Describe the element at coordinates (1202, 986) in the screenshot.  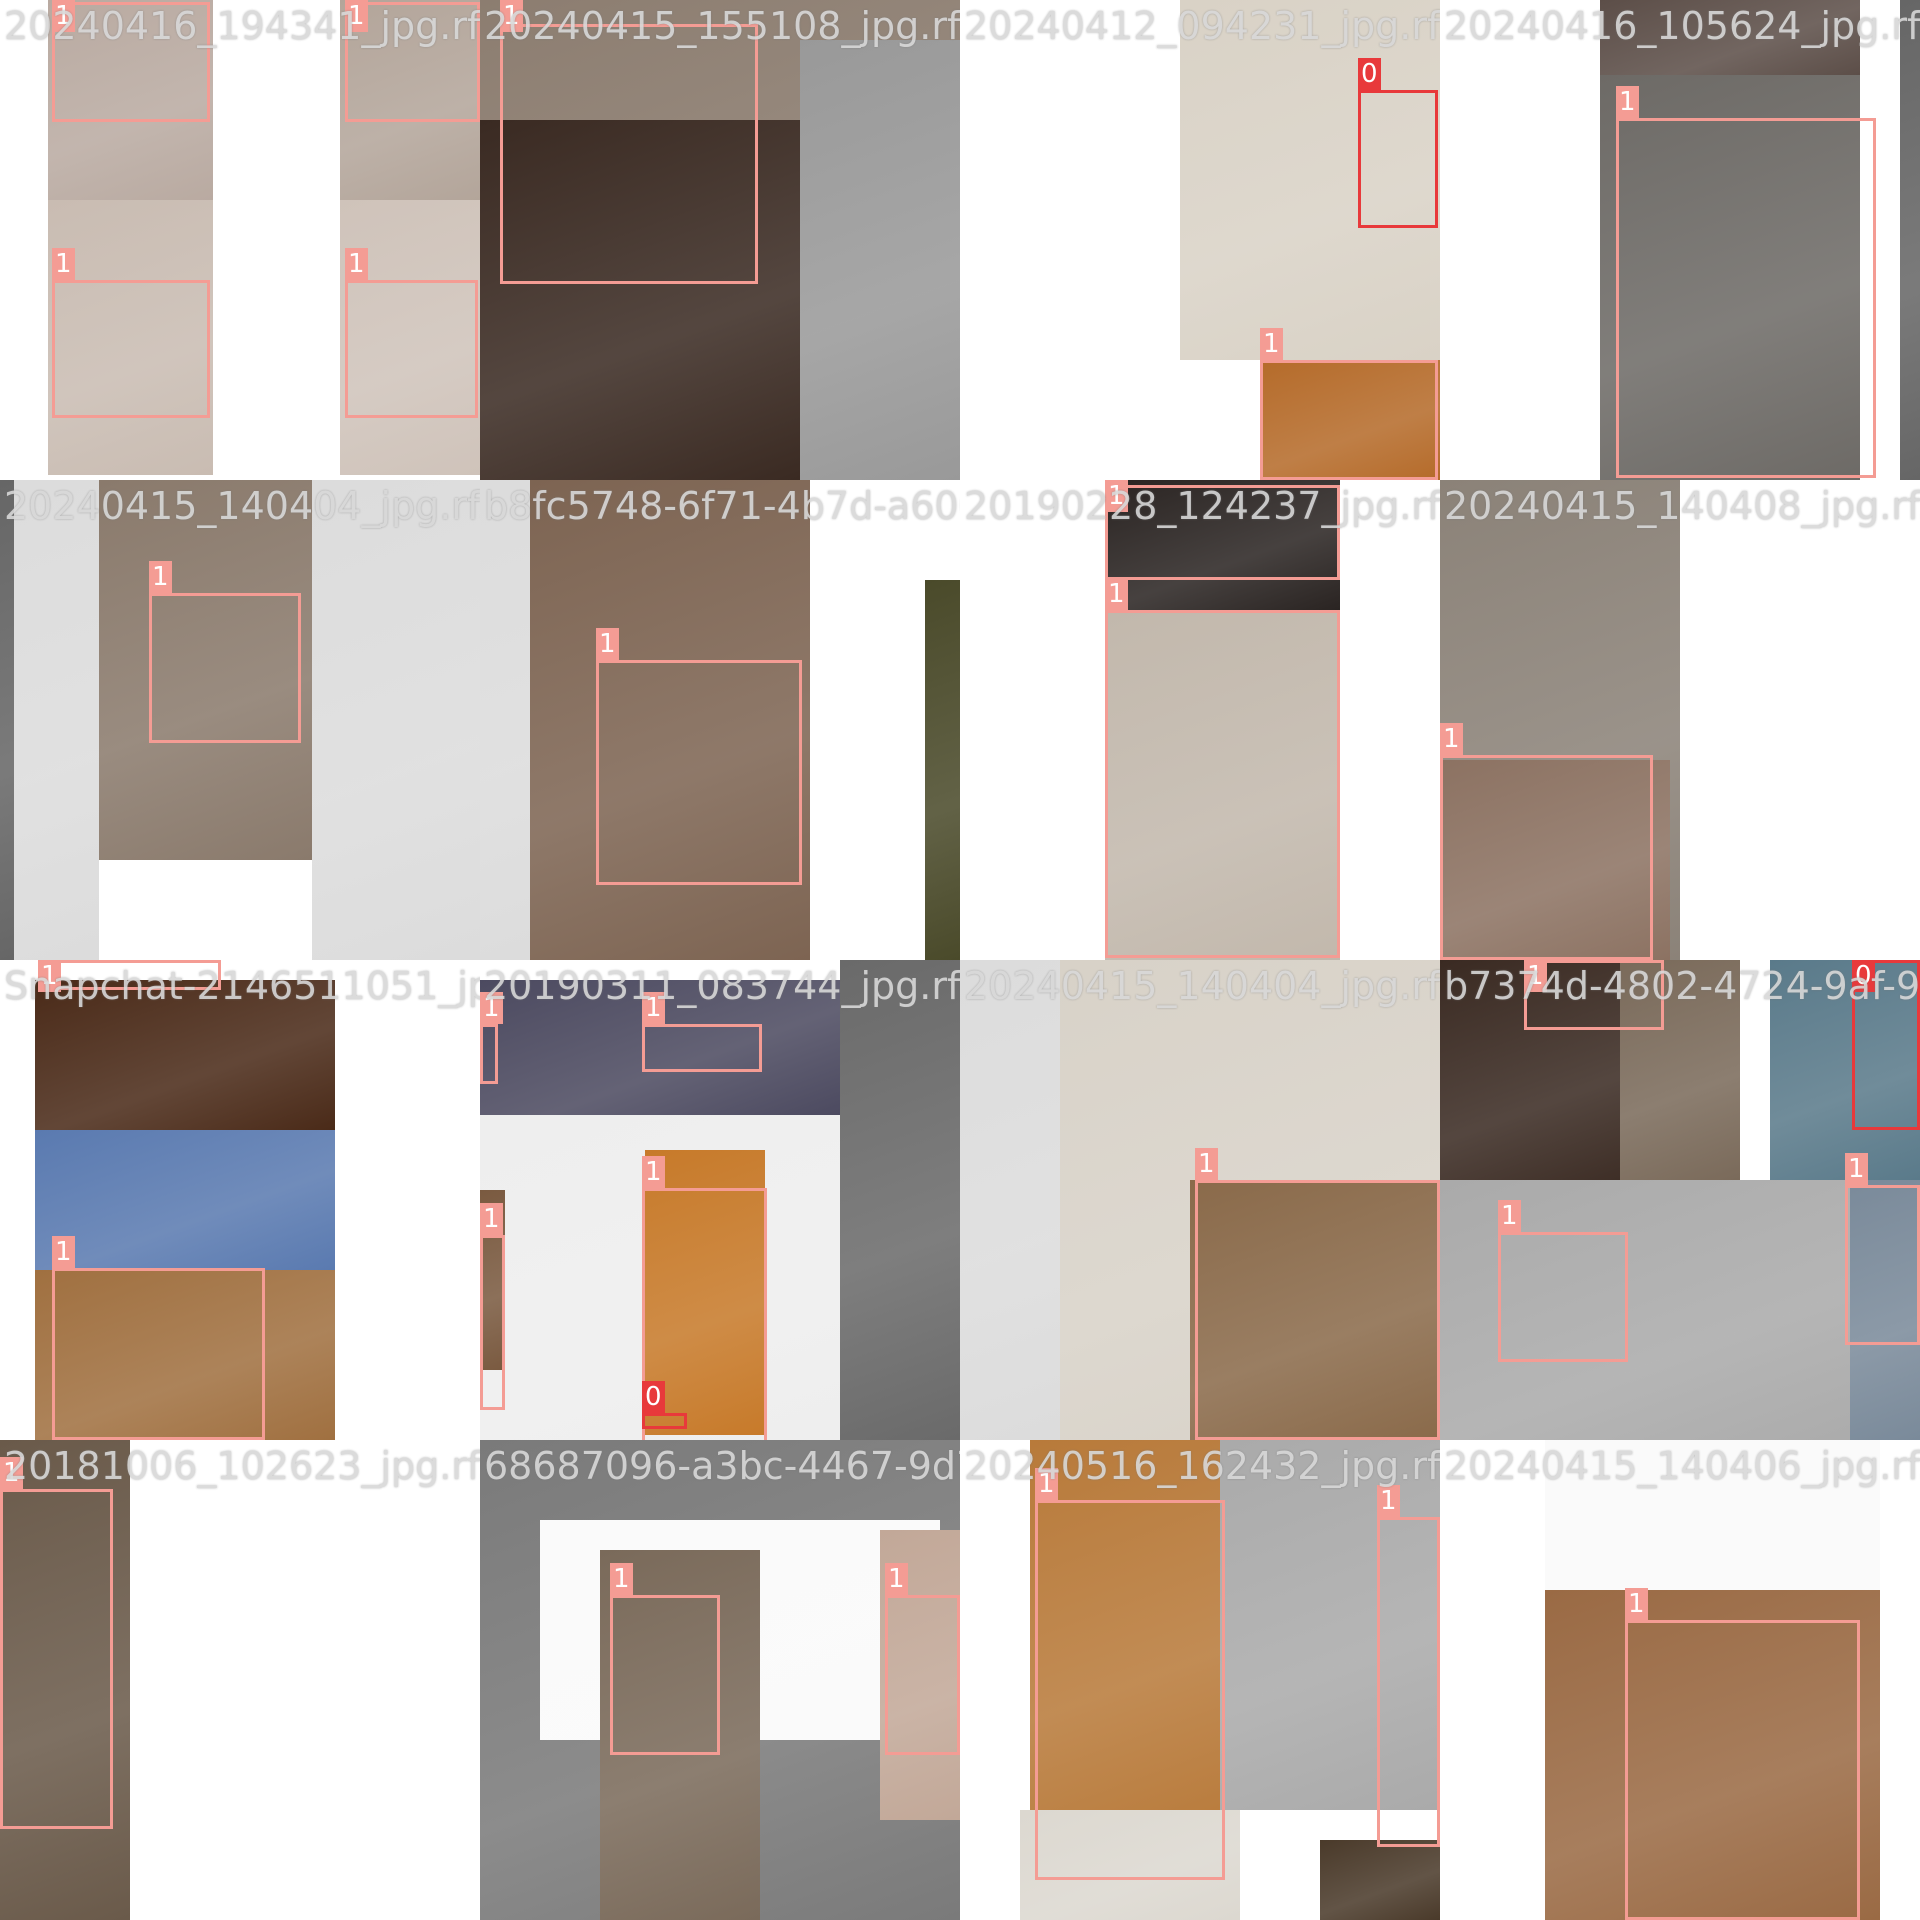
I see `image-filename-caption: 20240415_140404_jpg.rf.91` at that location.